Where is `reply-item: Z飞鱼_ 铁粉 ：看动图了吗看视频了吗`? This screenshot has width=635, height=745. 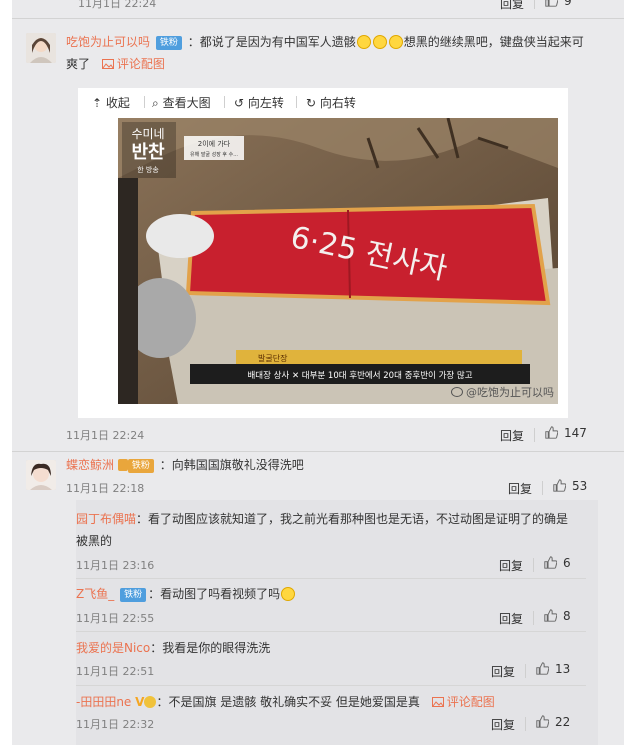
reply-item: Z飞鱼_ 铁粉 ：看动图了吗看视频了吗 is located at coordinates (186, 594).